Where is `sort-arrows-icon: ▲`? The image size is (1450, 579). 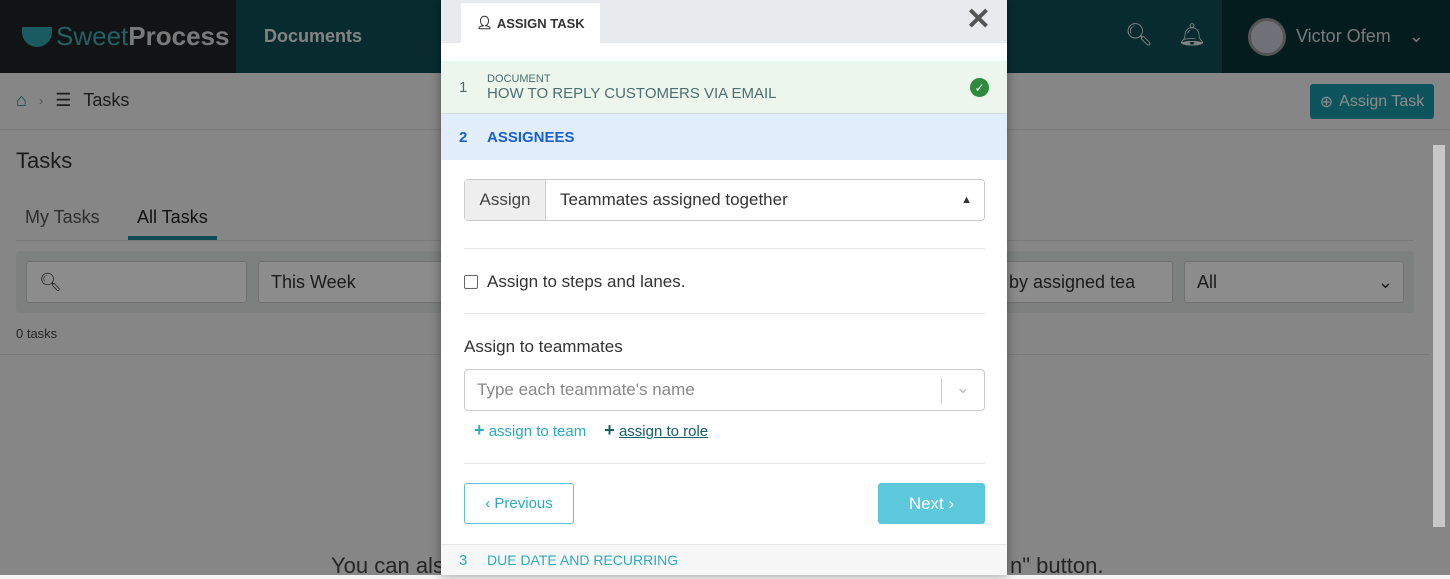
sort-arrows-icon: ▲ is located at coordinates (966, 200).